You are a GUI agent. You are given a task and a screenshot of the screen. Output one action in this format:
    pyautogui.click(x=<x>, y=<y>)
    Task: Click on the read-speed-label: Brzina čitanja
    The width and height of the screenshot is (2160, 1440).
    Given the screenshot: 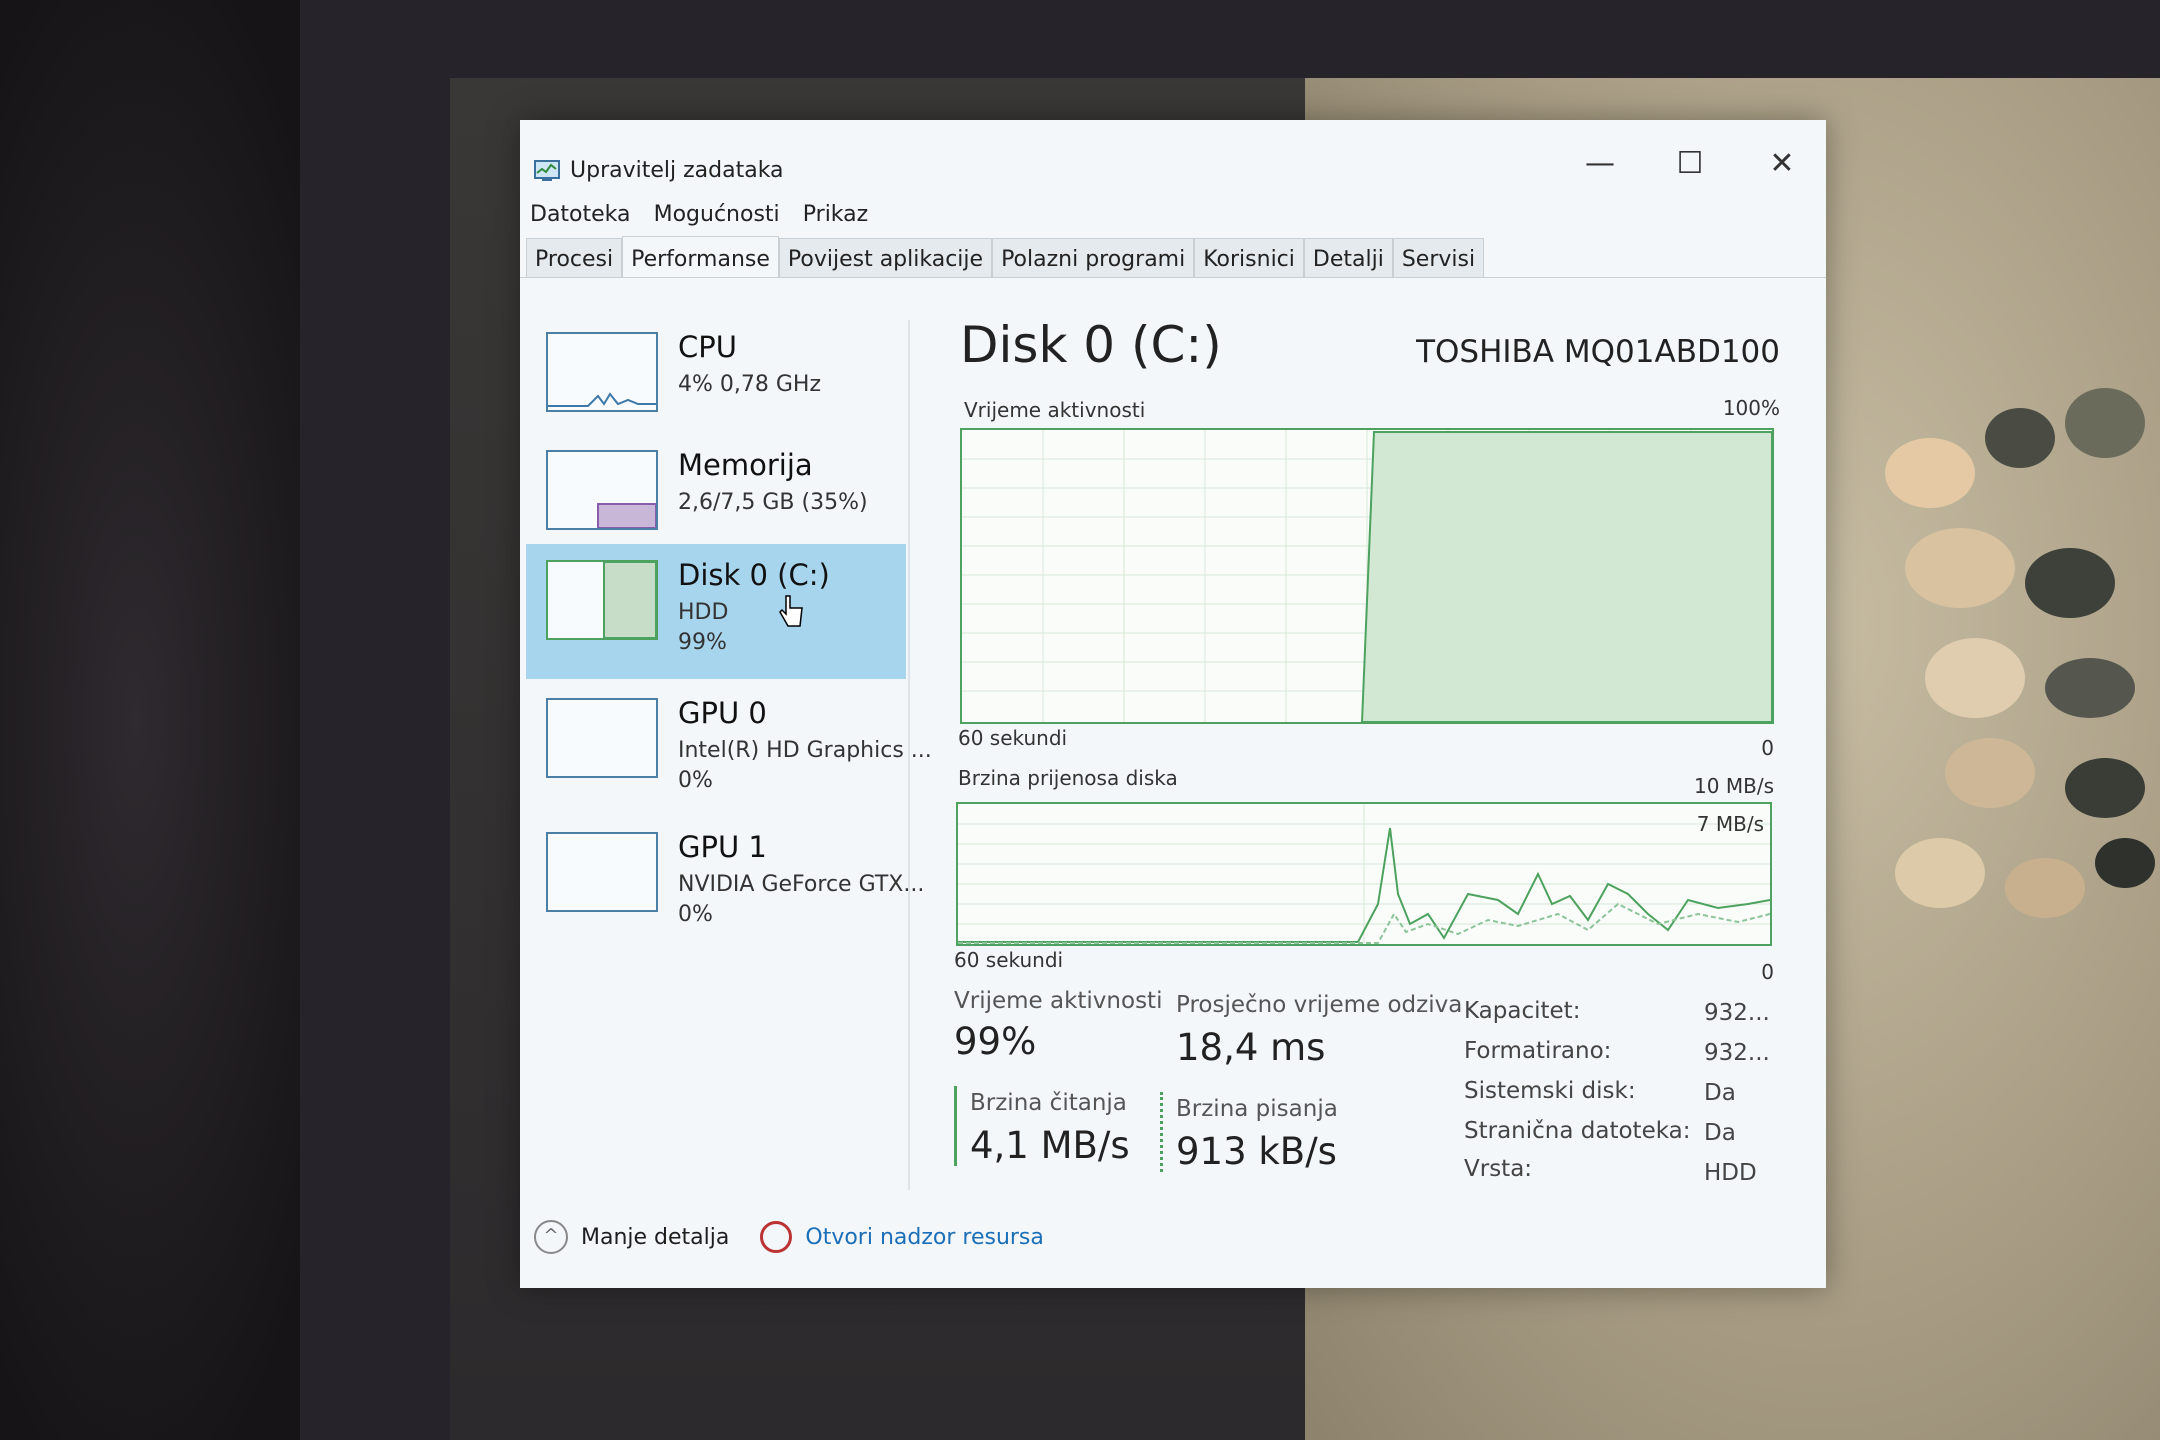 What is the action you would take?
    pyautogui.click(x=1048, y=1103)
    